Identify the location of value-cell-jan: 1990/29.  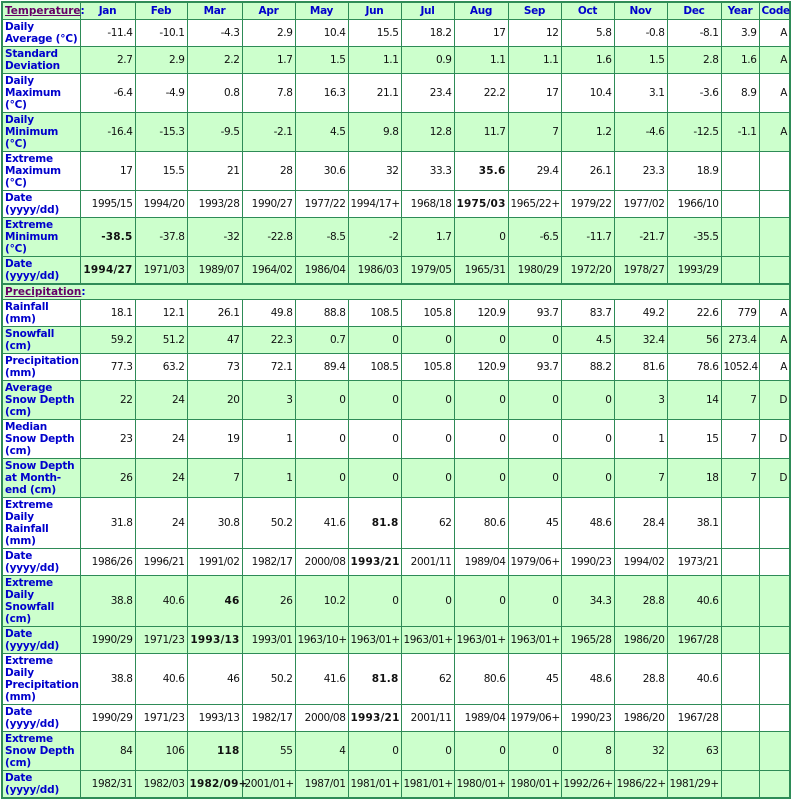
(107, 718).